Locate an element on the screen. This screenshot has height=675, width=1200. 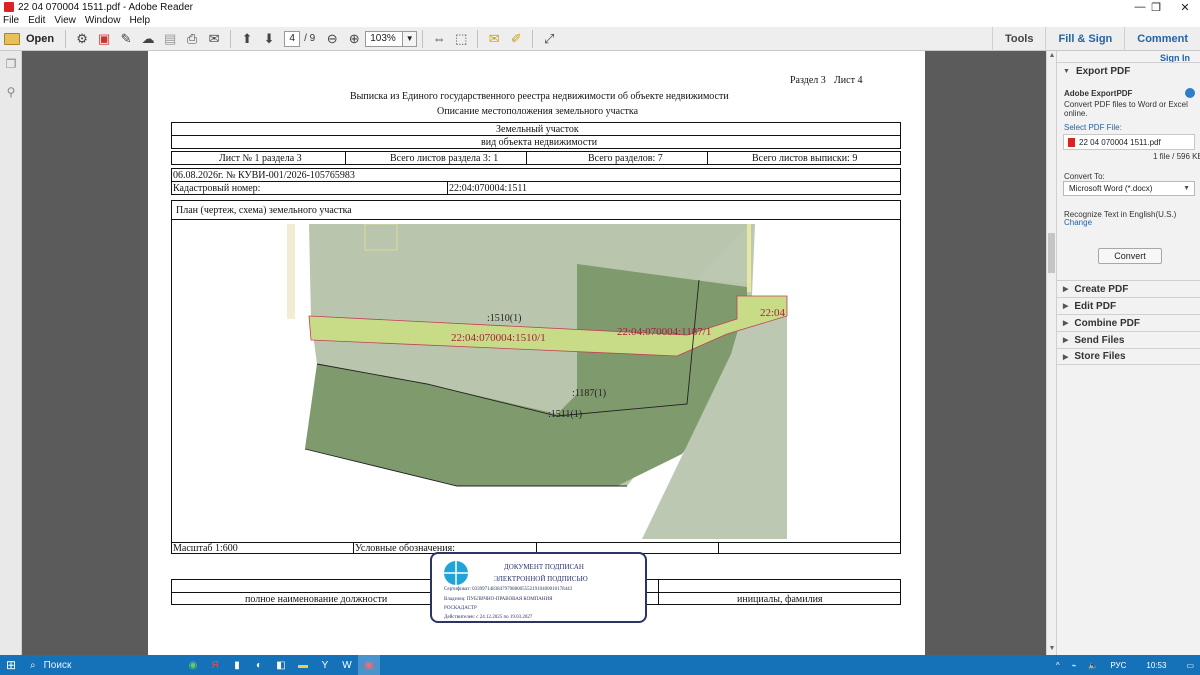
edge-icon: ◐ is located at coordinates (259, 665).